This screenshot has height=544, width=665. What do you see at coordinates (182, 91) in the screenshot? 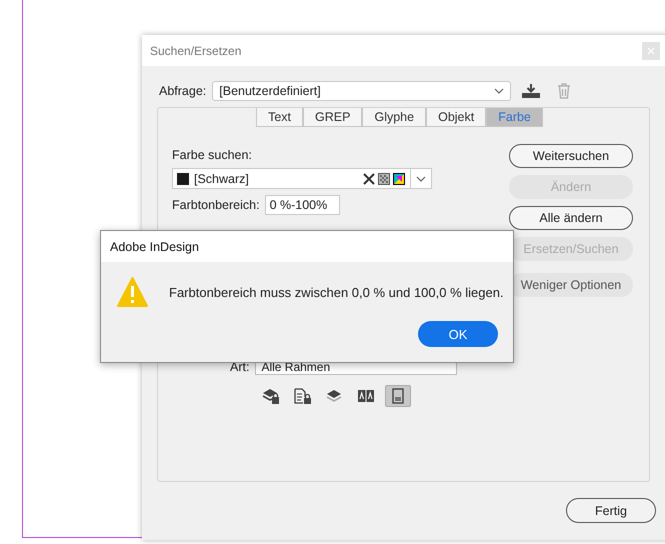
I see `query-label: Abfrage:` at bounding box center [182, 91].